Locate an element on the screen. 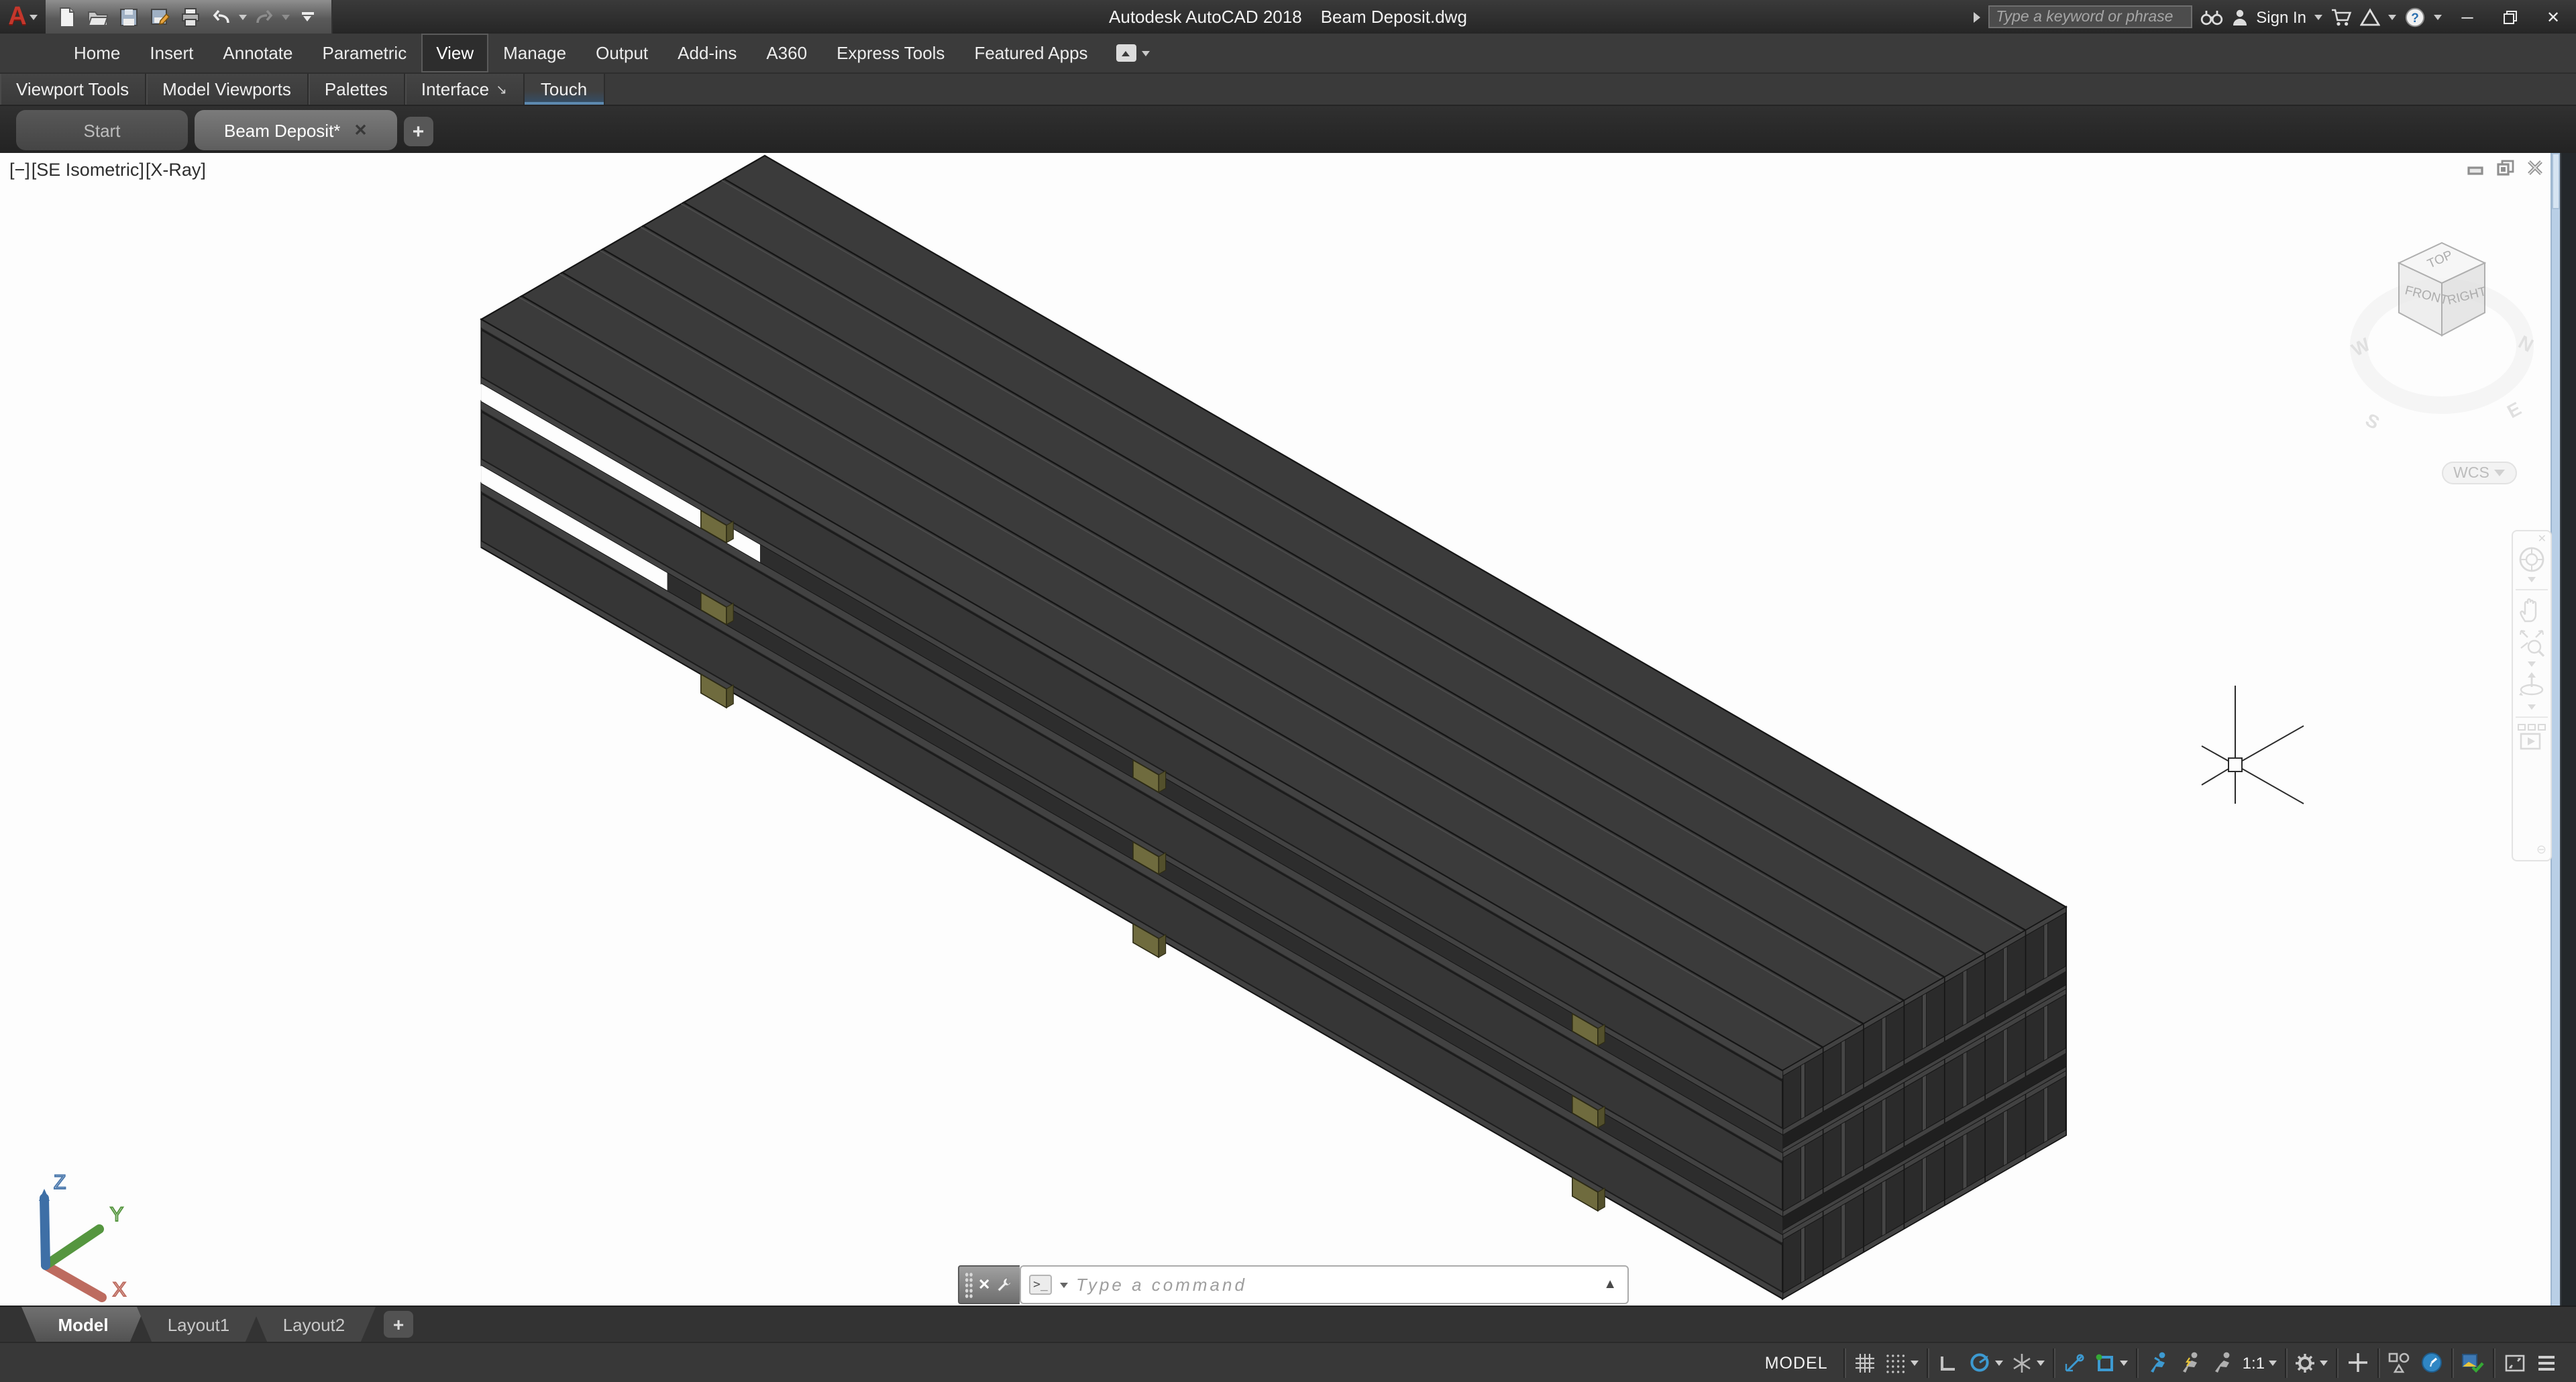 The width and height of the screenshot is (2576, 1382). navigation-bar: ✕ ⊖ is located at coordinates (2532, 695).